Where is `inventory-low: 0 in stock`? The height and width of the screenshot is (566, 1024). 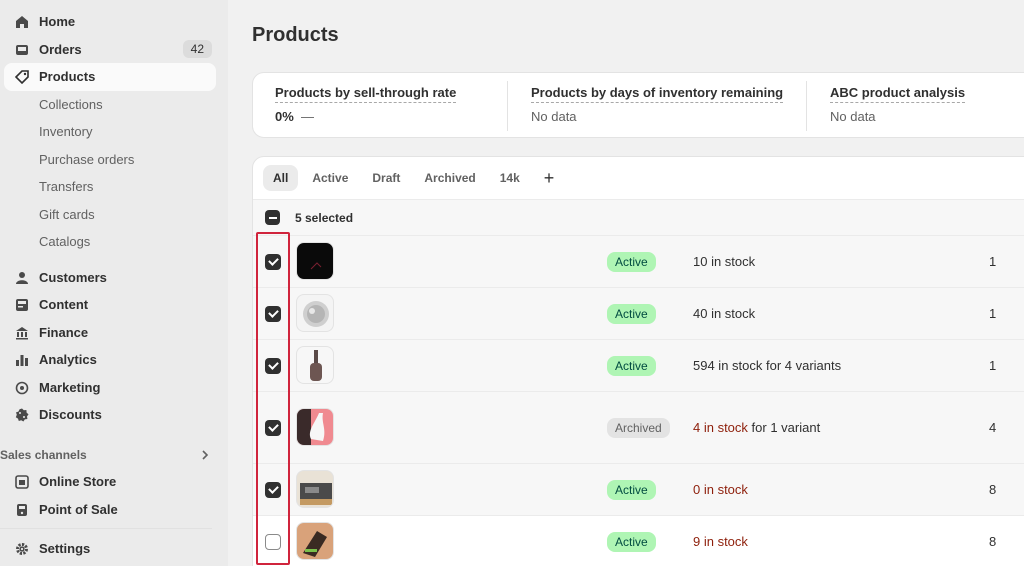
inventory-low: 0 in stock is located at coordinates (720, 489).